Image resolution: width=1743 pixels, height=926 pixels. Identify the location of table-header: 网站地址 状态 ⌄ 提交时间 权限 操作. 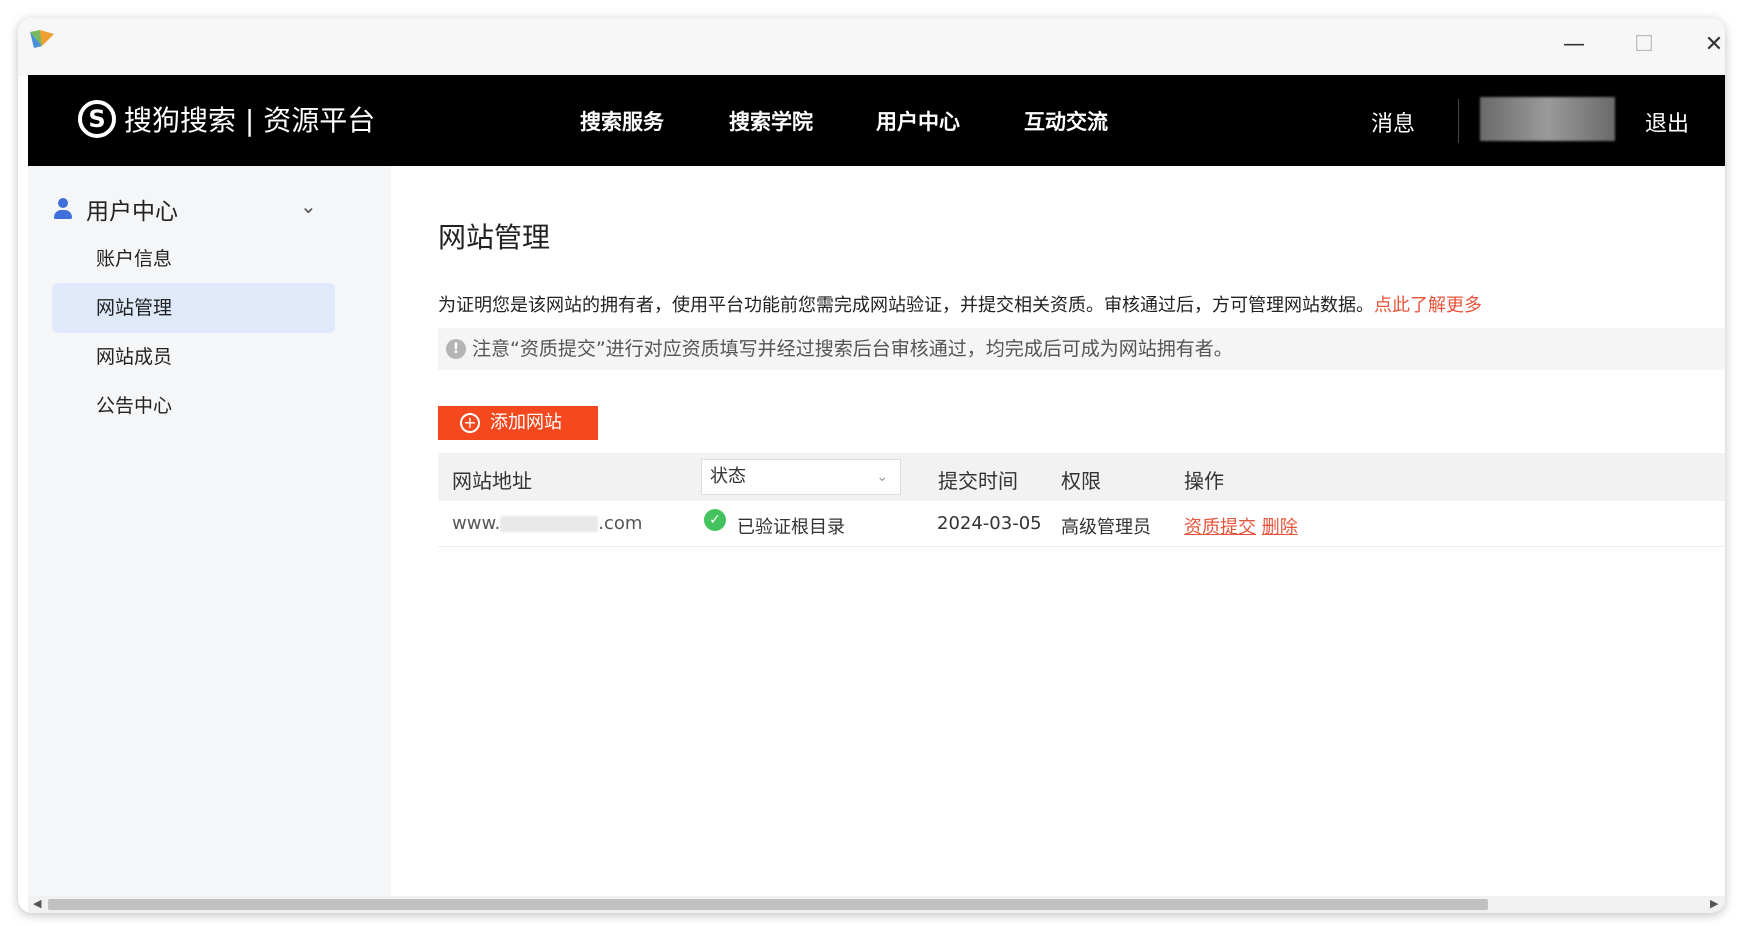
(1081, 477).